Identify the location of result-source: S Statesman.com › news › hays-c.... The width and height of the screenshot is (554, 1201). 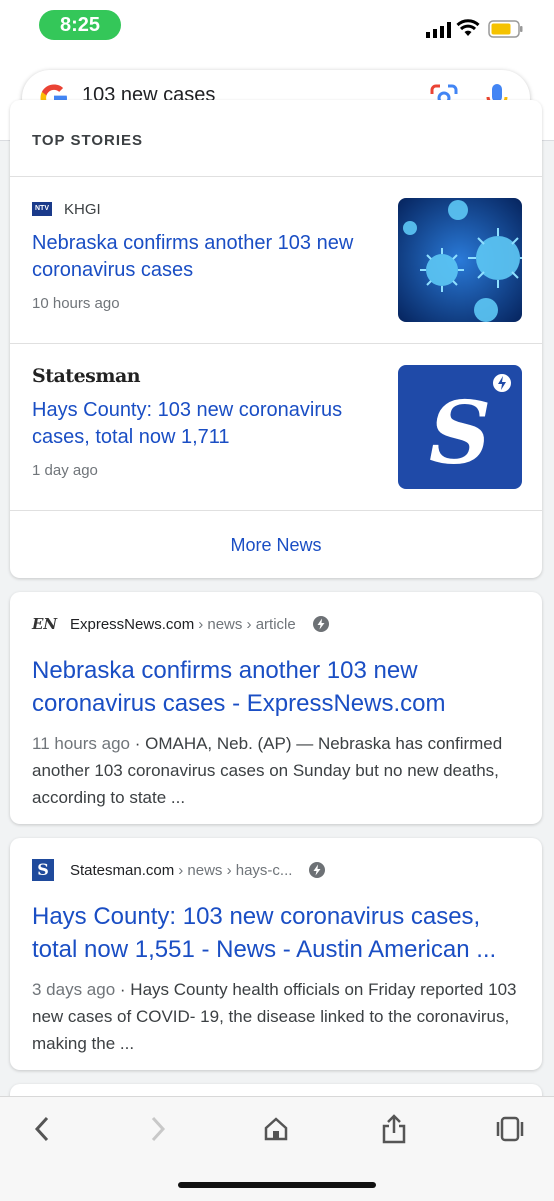
(179, 870).